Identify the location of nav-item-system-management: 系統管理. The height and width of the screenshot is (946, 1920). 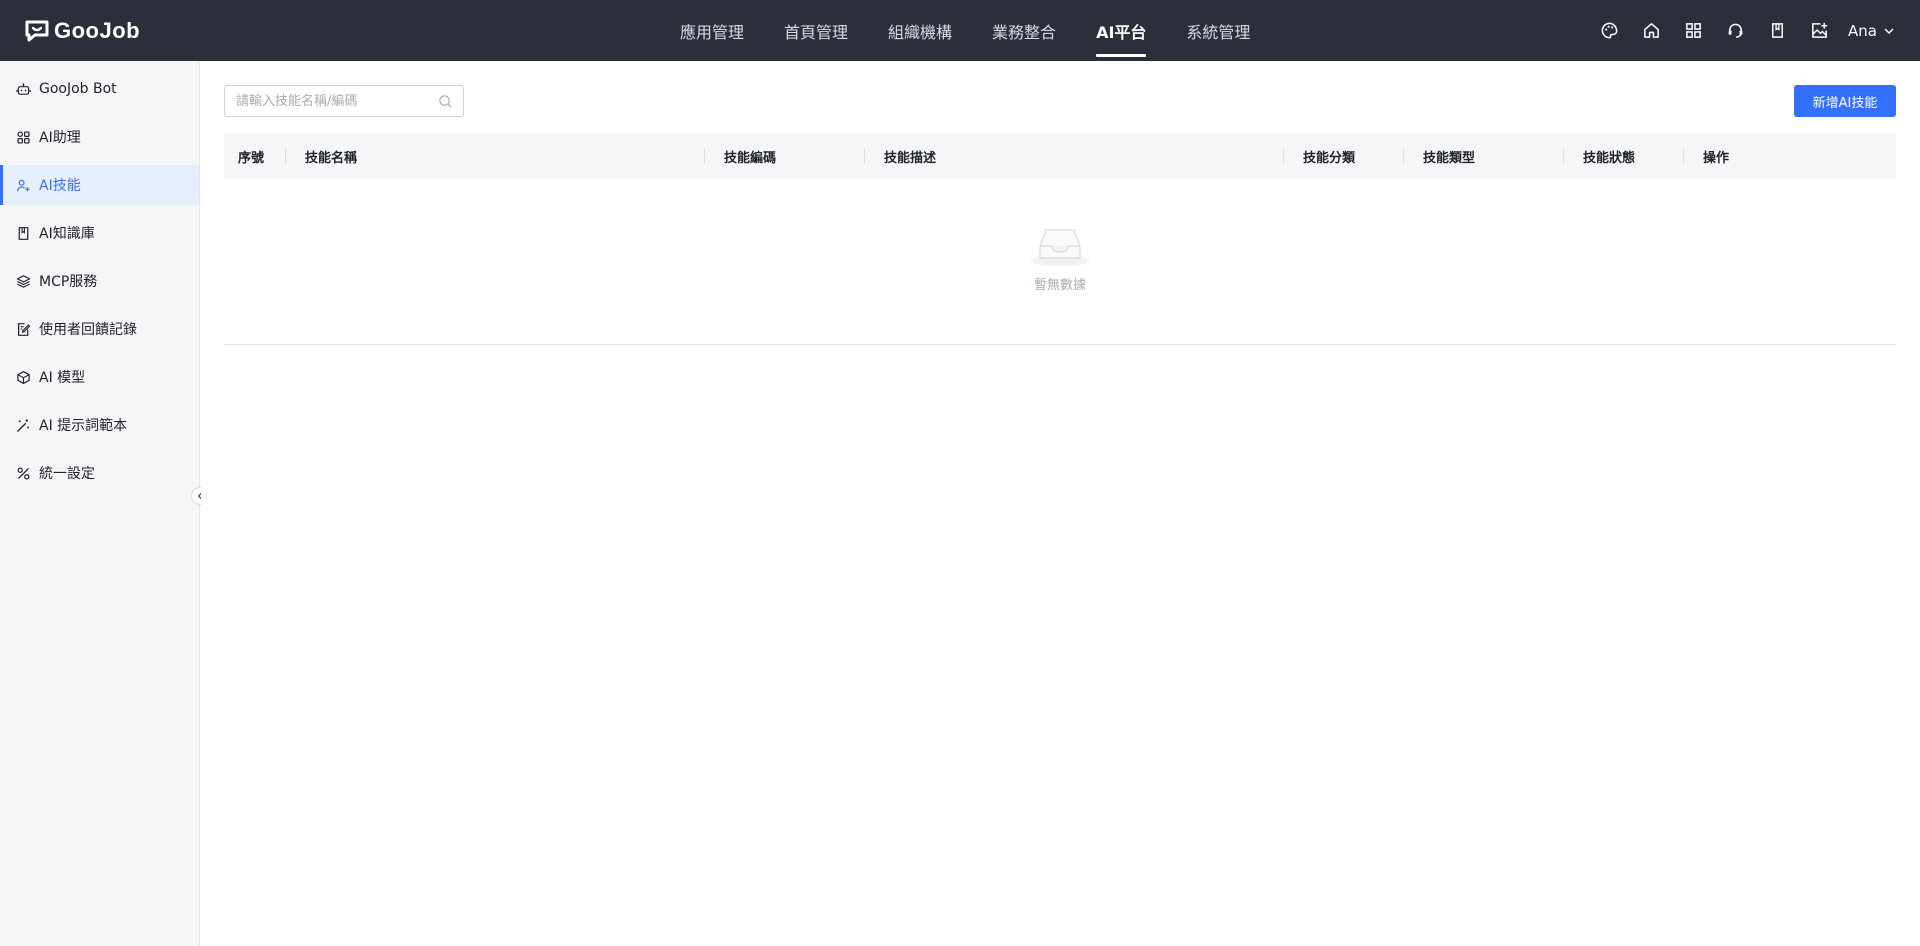
(1218, 30).